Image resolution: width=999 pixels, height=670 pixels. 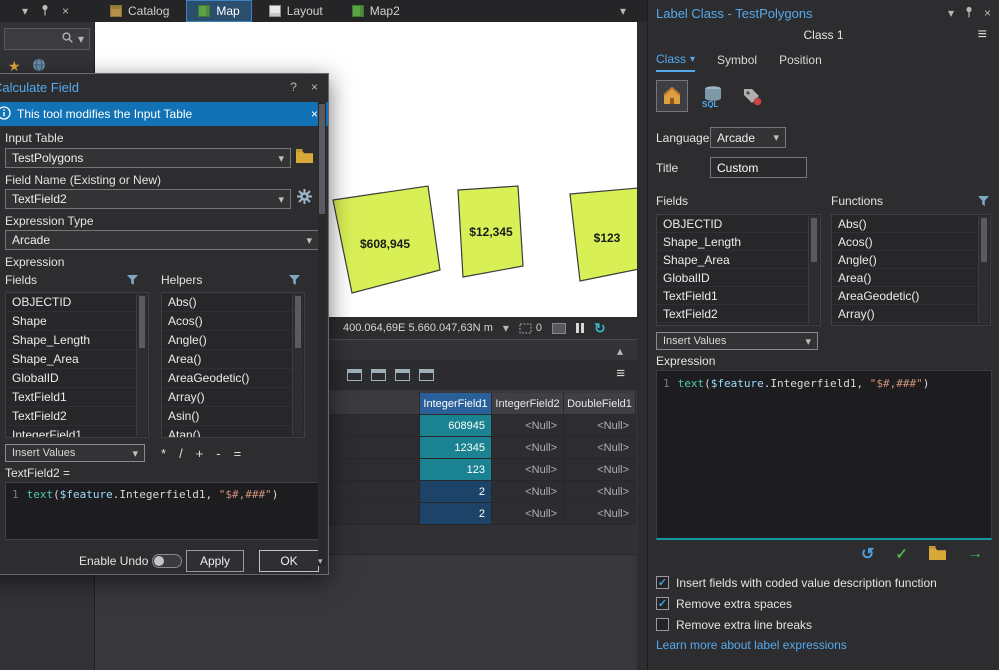 What do you see at coordinates (911, 242) in the screenshot?
I see `function-item: Acos()` at bounding box center [911, 242].